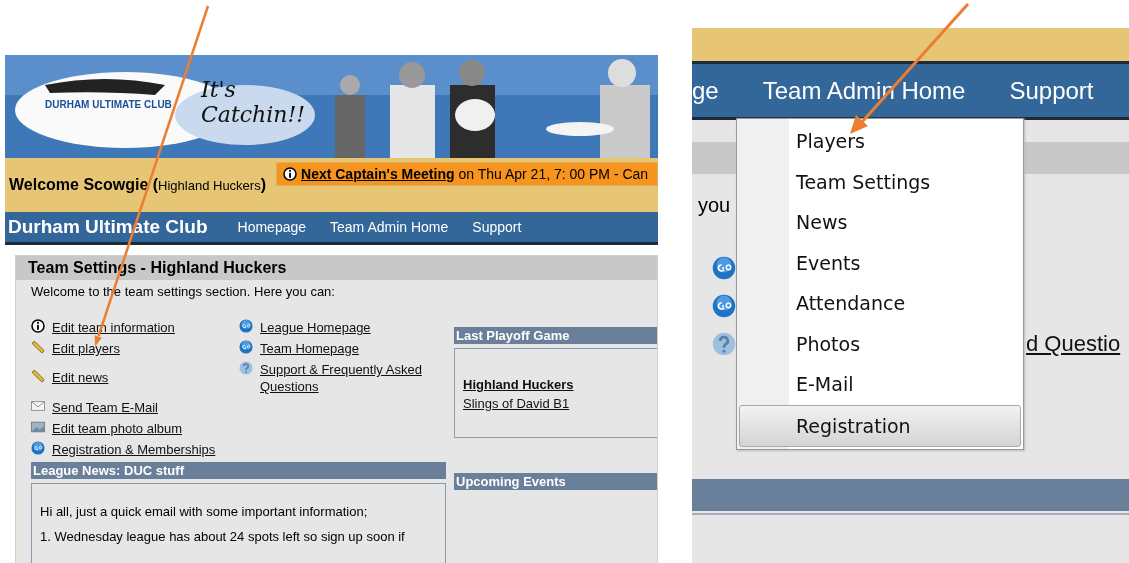 This screenshot has width=1129, height=563. I want to click on menu-item: E-Mail, so click(880, 384).